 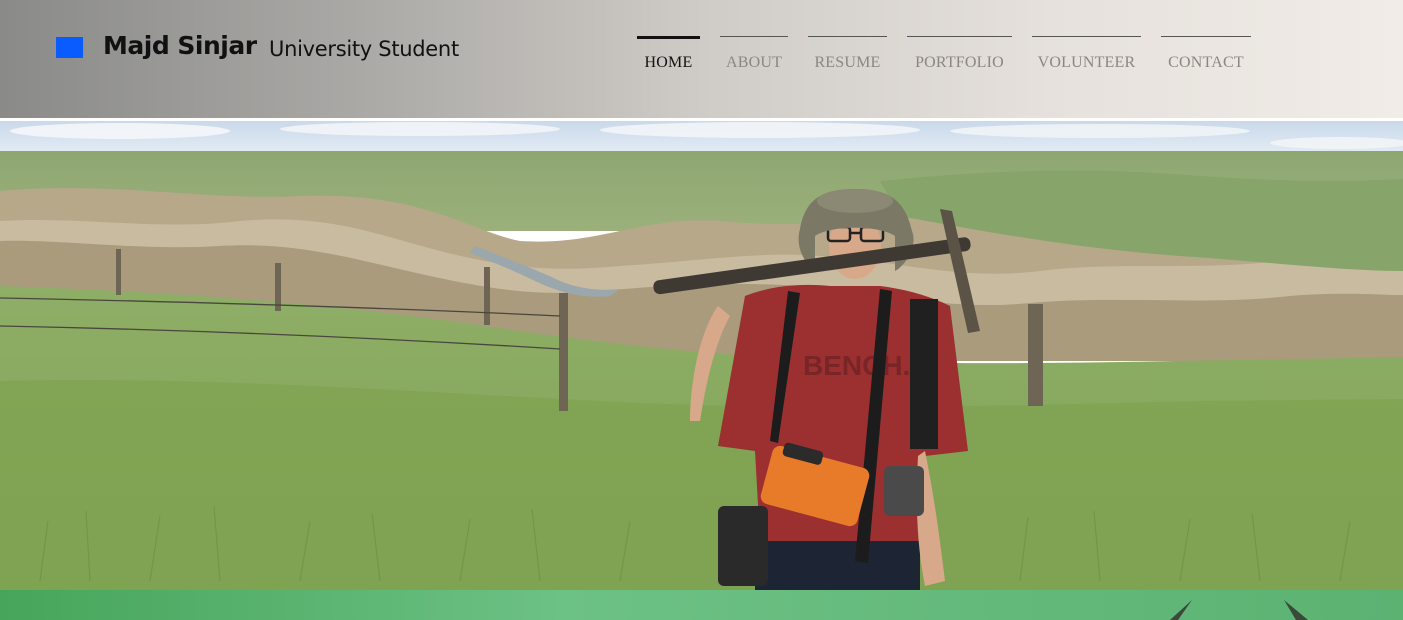 What do you see at coordinates (754, 62) in the screenshot?
I see `nav-item-label: ABOUT` at bounding box center [754, 62].